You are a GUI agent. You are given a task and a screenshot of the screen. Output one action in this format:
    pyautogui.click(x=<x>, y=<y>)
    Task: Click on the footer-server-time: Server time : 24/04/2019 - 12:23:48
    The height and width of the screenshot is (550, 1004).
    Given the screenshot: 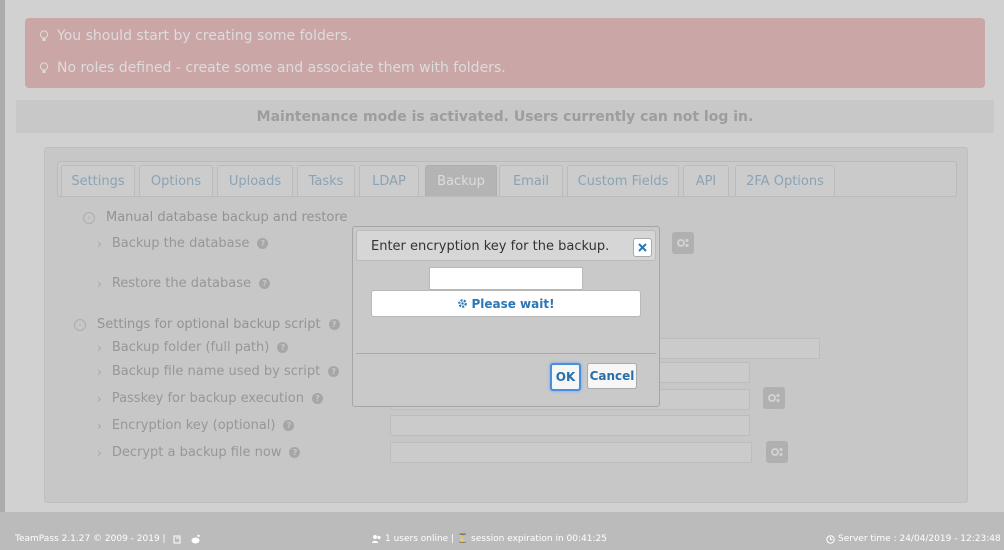 What is the action you would take?
    pyautogui.click(x=919, y=539)
    